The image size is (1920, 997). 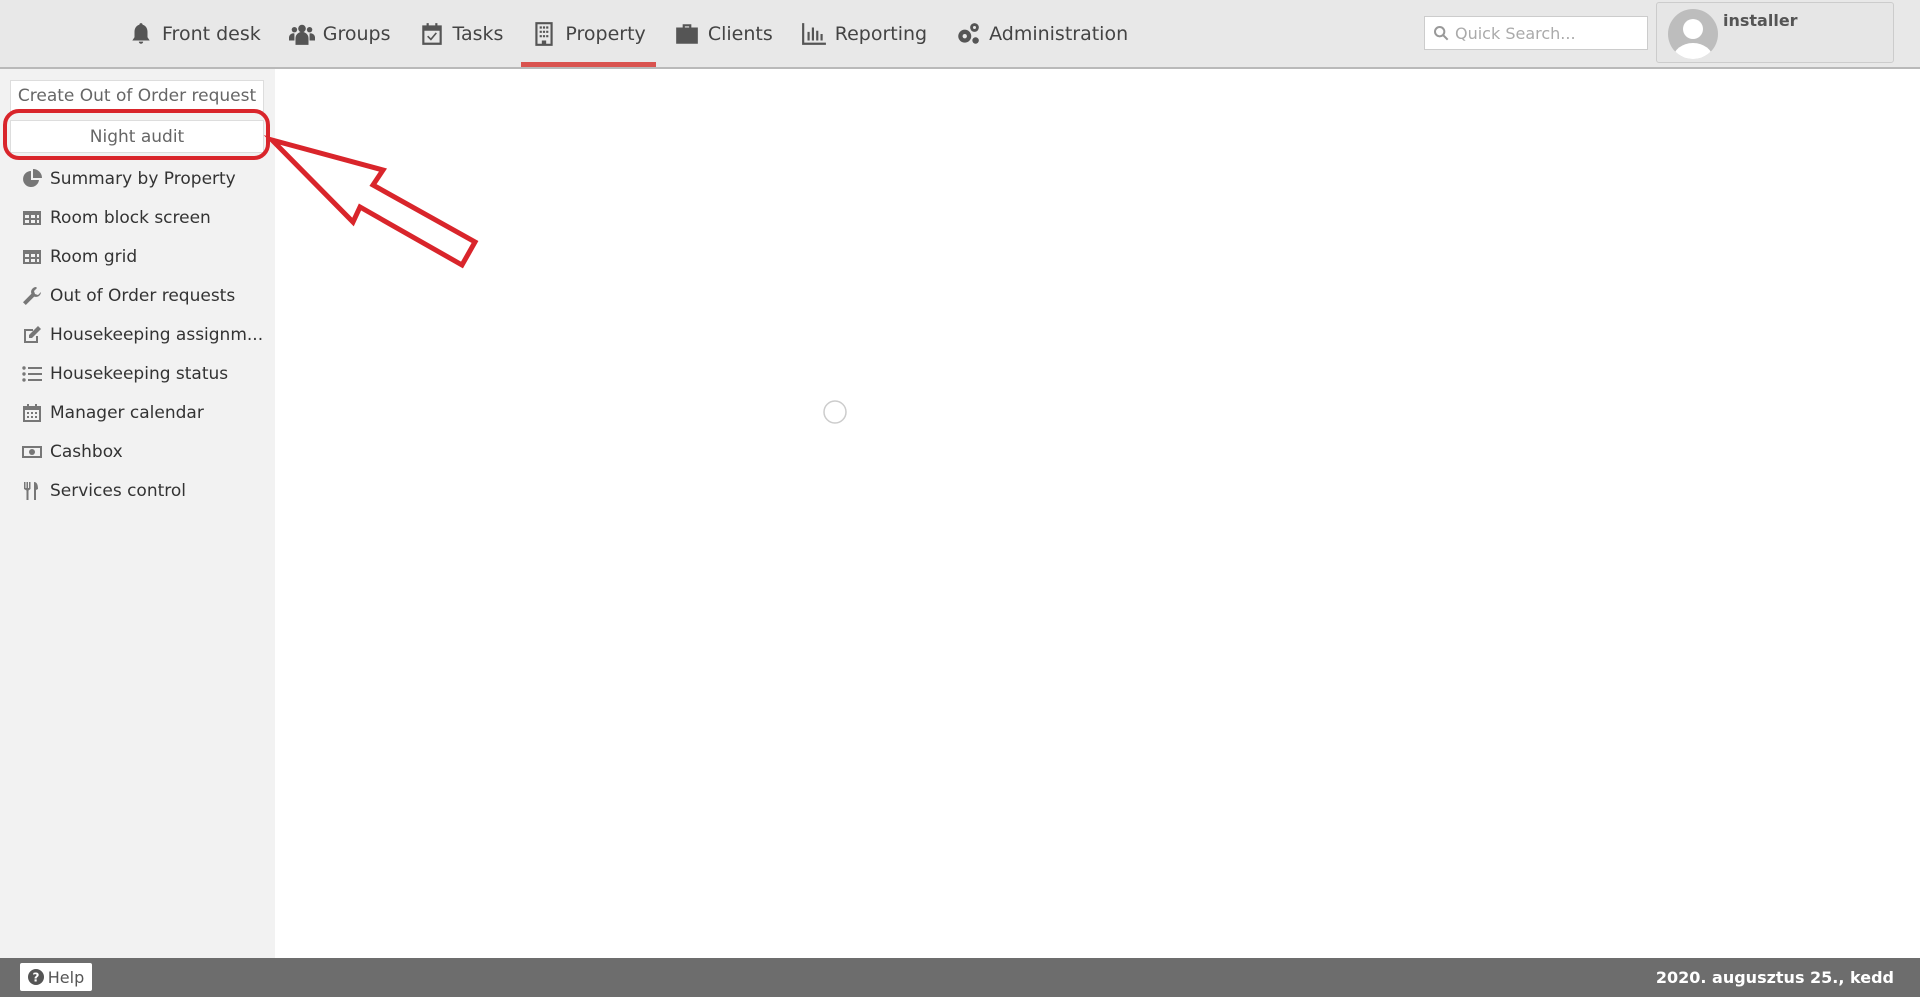 I want to click on briefcase-icon, so click(x=686, y=33).